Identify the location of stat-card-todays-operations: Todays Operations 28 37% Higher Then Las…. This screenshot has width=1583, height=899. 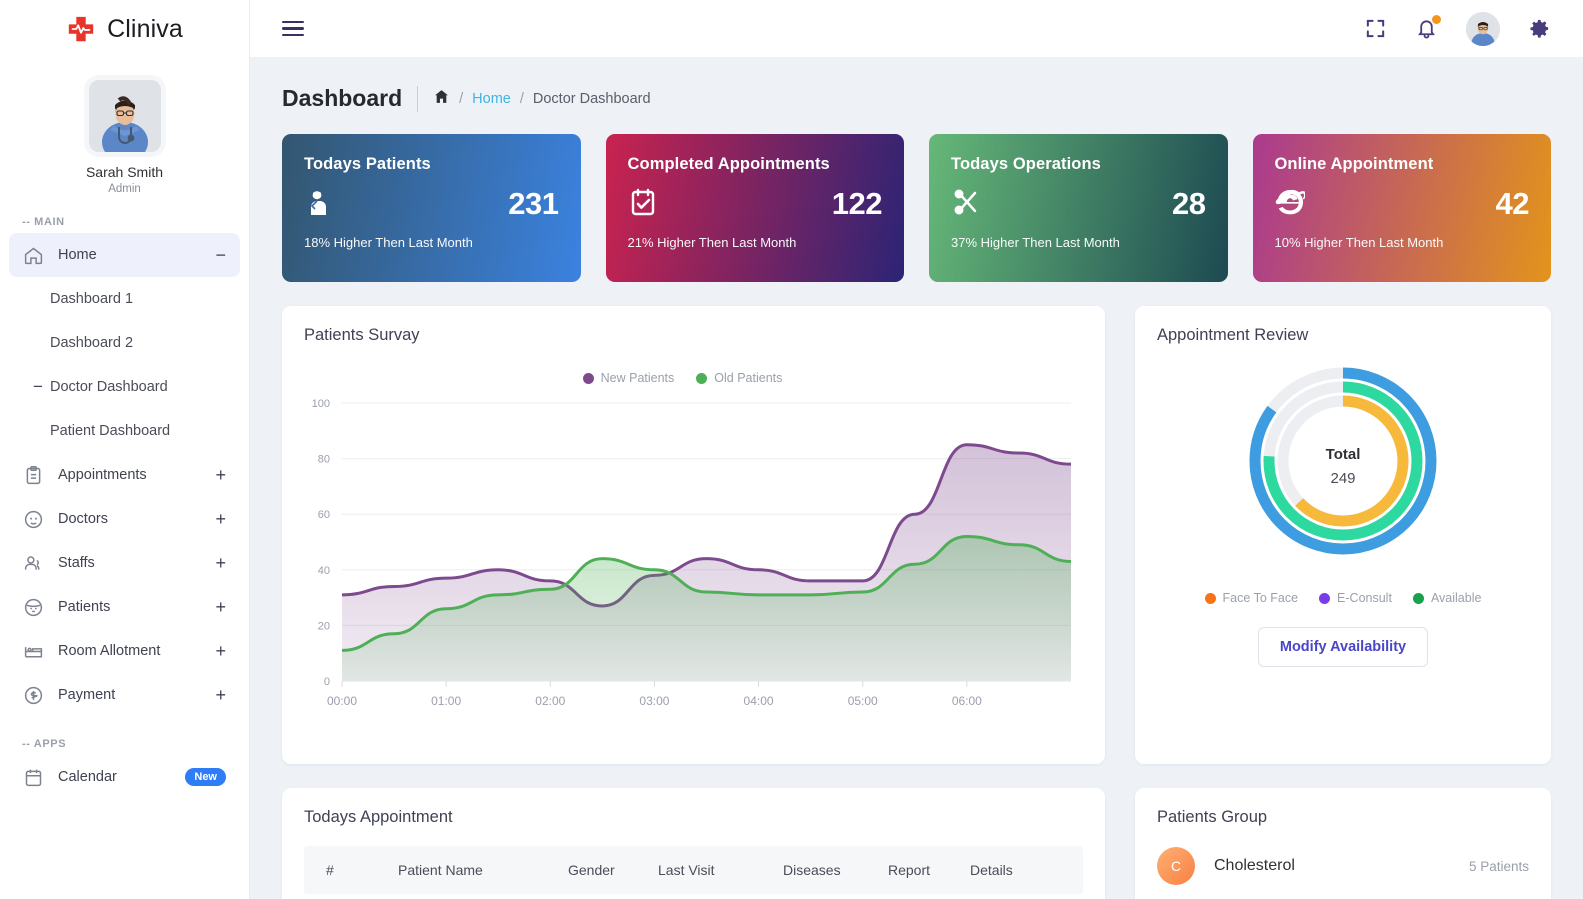
(1078, 208).